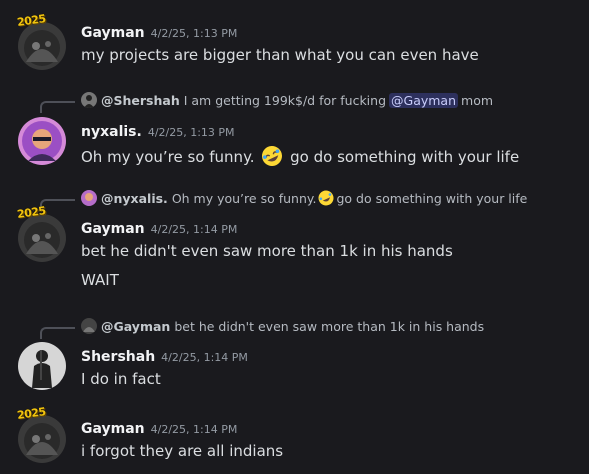 The image size is (589, 474). I want to click on shershah-avatar-image, so click(42, 366).